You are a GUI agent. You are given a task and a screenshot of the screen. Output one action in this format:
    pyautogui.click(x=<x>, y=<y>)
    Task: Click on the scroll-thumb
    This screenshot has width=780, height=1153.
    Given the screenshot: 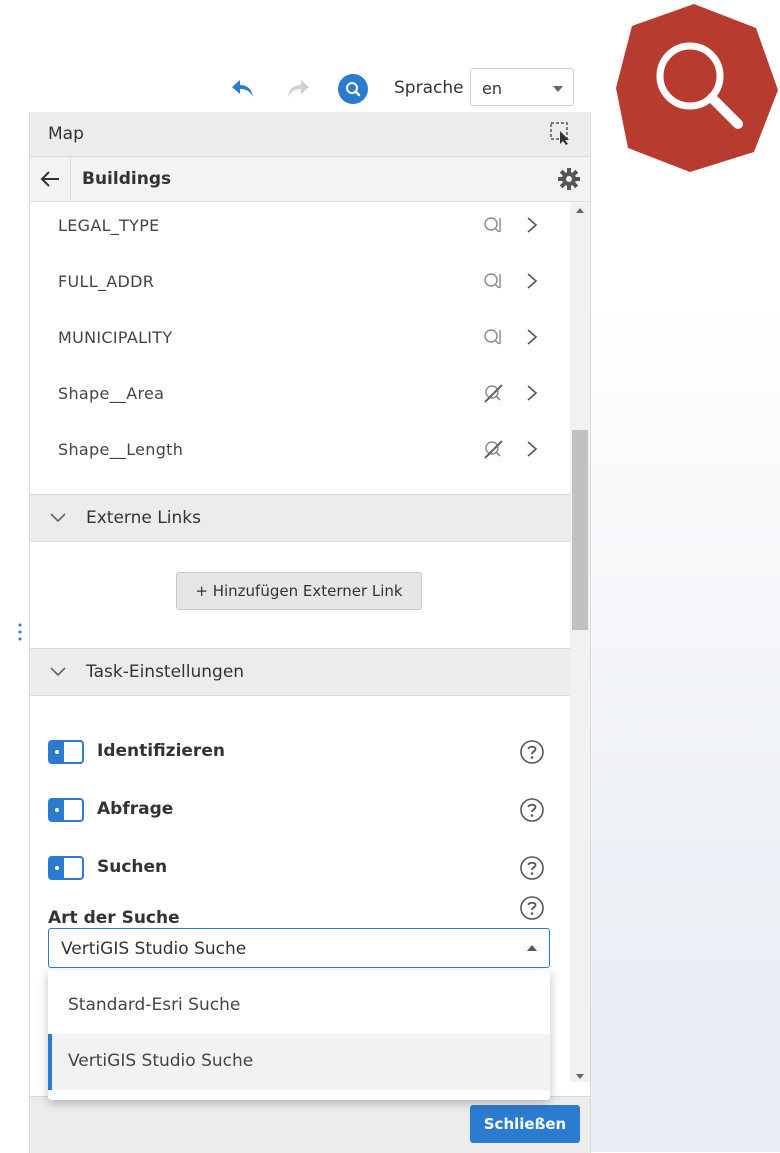 What is the action you would take?
    pyautogui.click(x=580, y=530)
    